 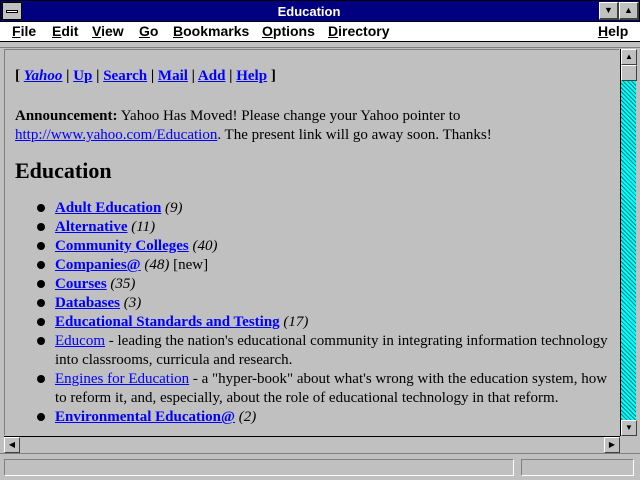 What do you see at coordinates (116, 135) in the screenshot?
I see `announcement-url-link: http://www.yahoo.com/Education` at bounding box center [116, 135].